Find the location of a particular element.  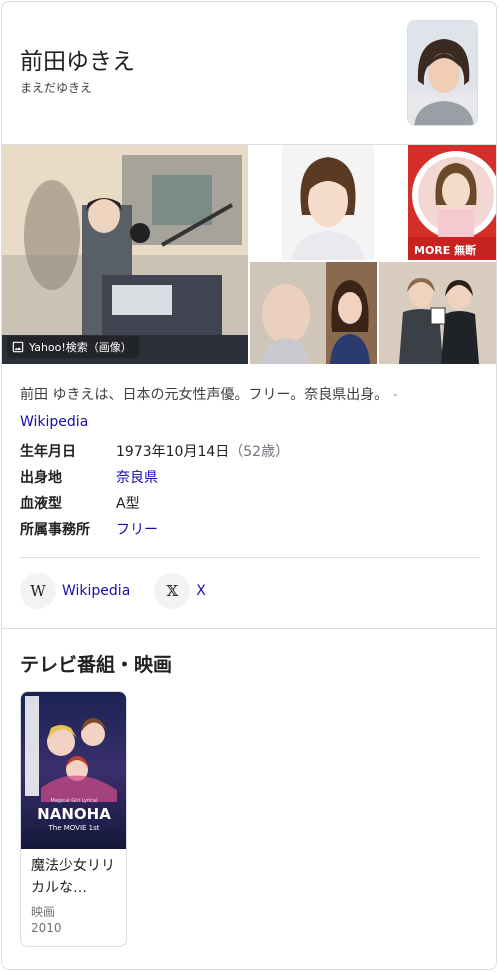

movie-type: 映画 is located at coordinates (43, 912).